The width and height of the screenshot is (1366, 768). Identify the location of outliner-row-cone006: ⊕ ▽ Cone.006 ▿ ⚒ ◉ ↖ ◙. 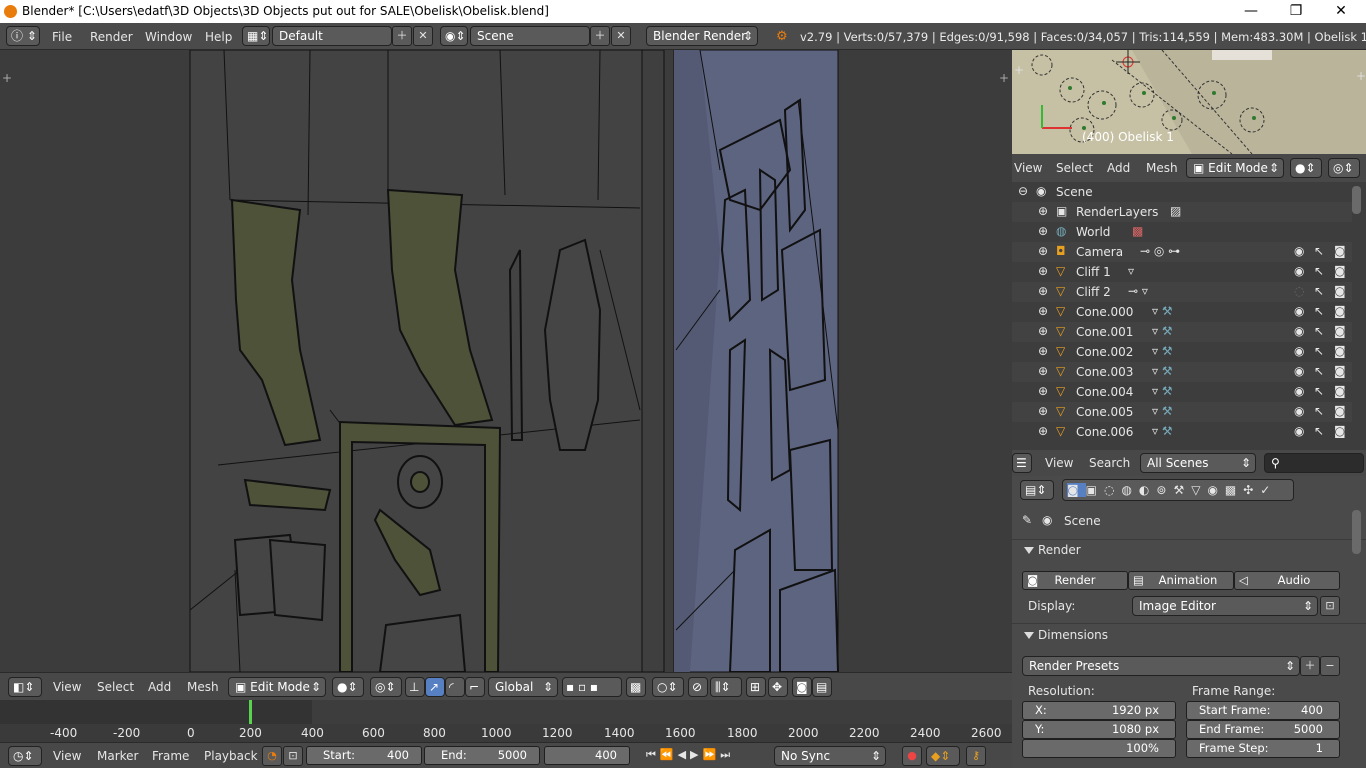
(1182, 432).